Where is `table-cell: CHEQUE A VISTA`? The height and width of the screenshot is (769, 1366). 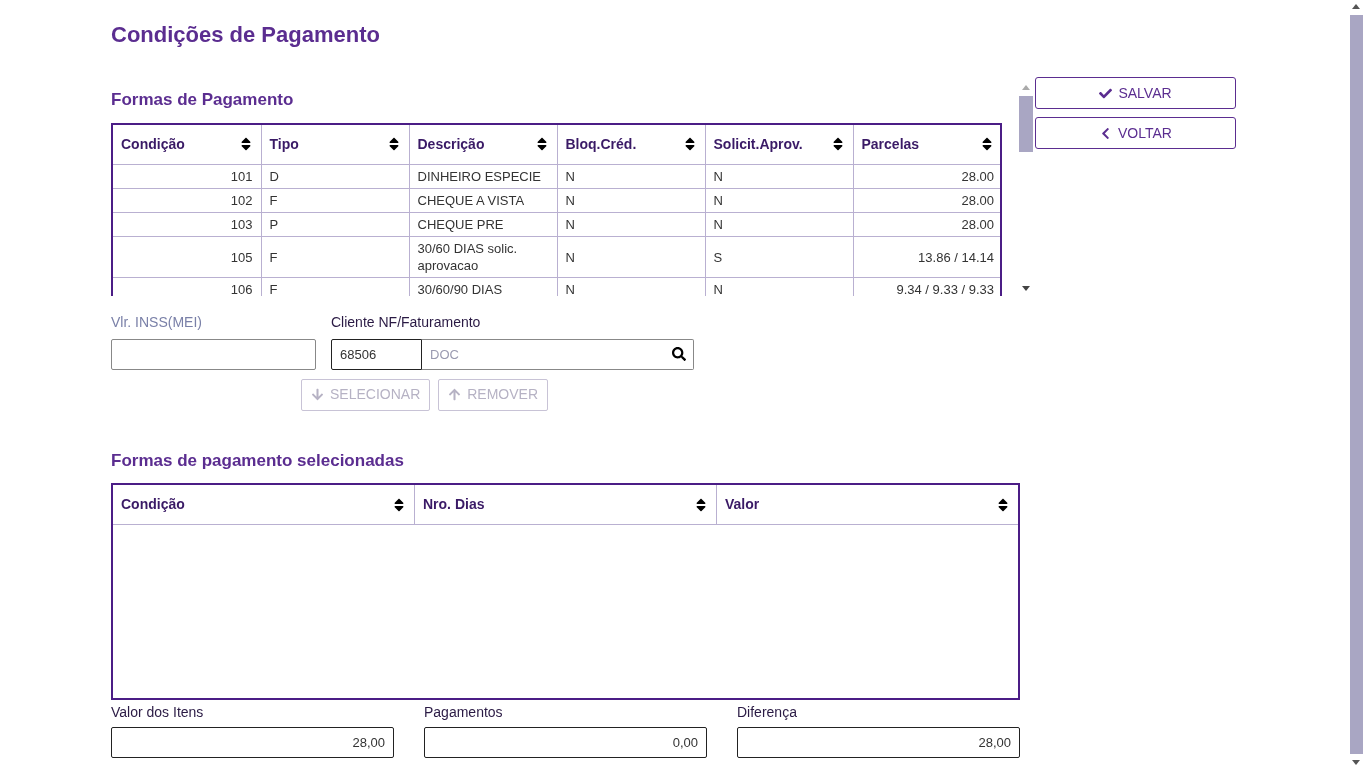 table-cell: CHEQUE A VISTA is located at coordinates (471, 200).